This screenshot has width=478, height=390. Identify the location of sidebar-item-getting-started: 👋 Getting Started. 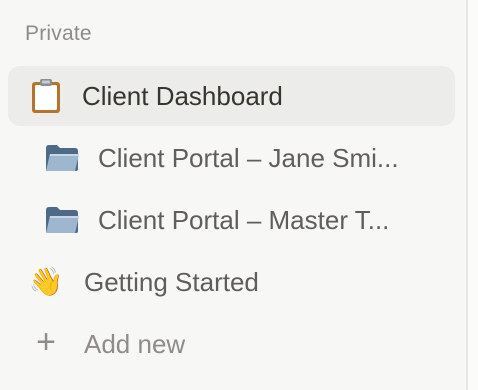
(231, 282).